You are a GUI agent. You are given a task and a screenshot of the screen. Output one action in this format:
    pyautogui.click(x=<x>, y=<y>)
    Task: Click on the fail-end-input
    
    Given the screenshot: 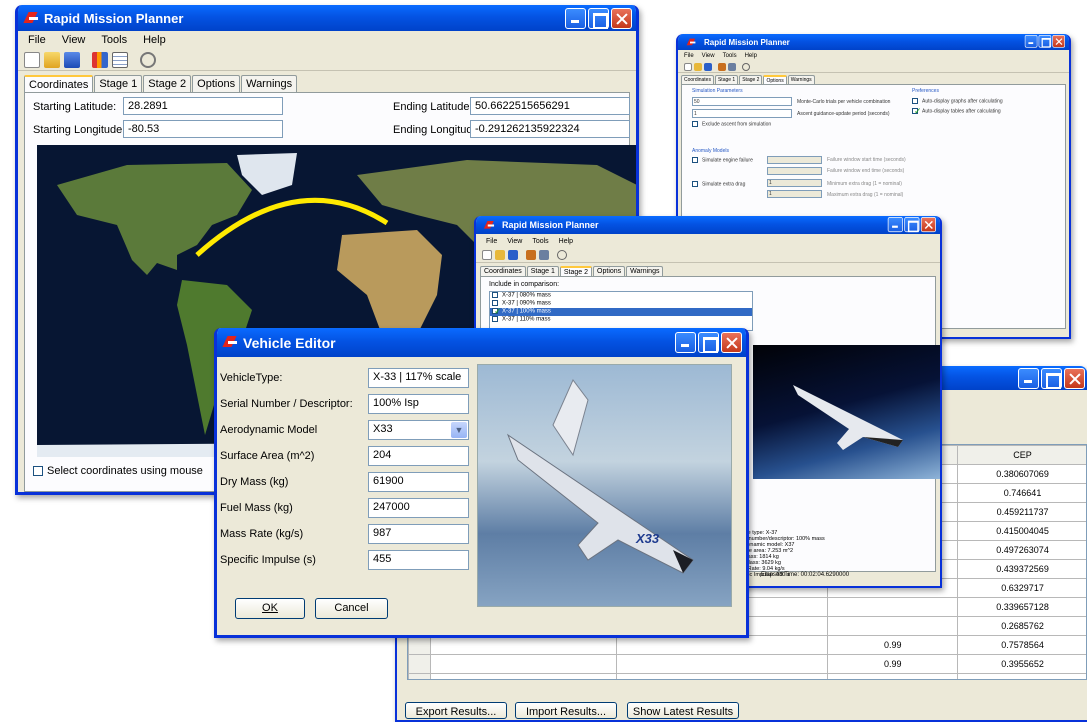 What is the action you would take?
    pyautogui.click(x=794, y=171)
    